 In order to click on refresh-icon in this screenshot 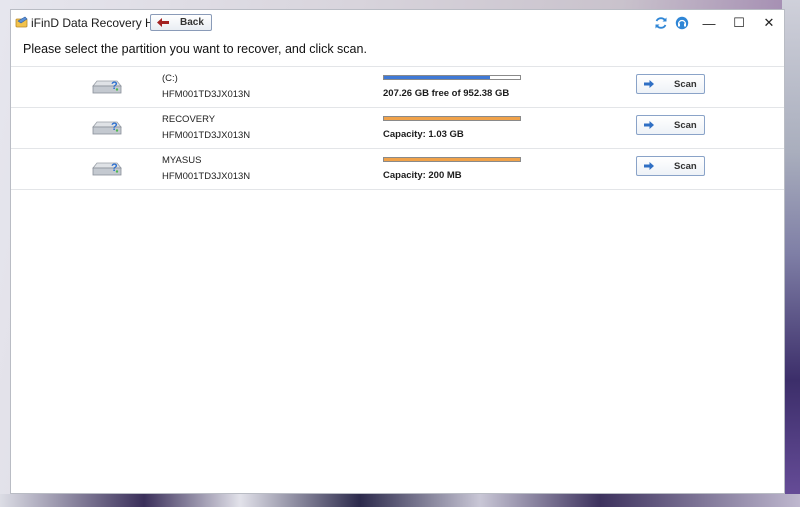, I will do `click(661, 23)`.